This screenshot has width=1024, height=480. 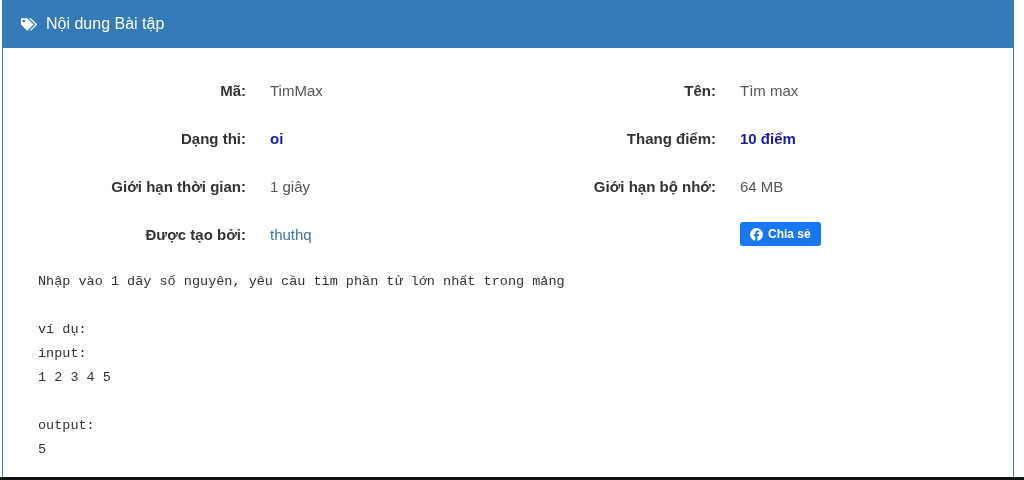 I want to click on field-label: Thang điểm:, so click(x=670, y=138).